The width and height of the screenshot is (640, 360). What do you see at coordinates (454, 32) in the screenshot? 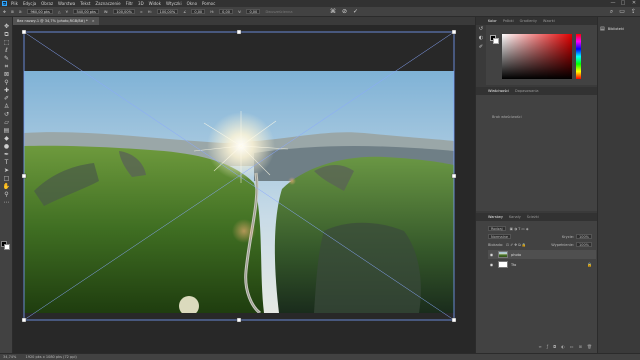
I see `handle-top-right` at bounding box center [454, 32].